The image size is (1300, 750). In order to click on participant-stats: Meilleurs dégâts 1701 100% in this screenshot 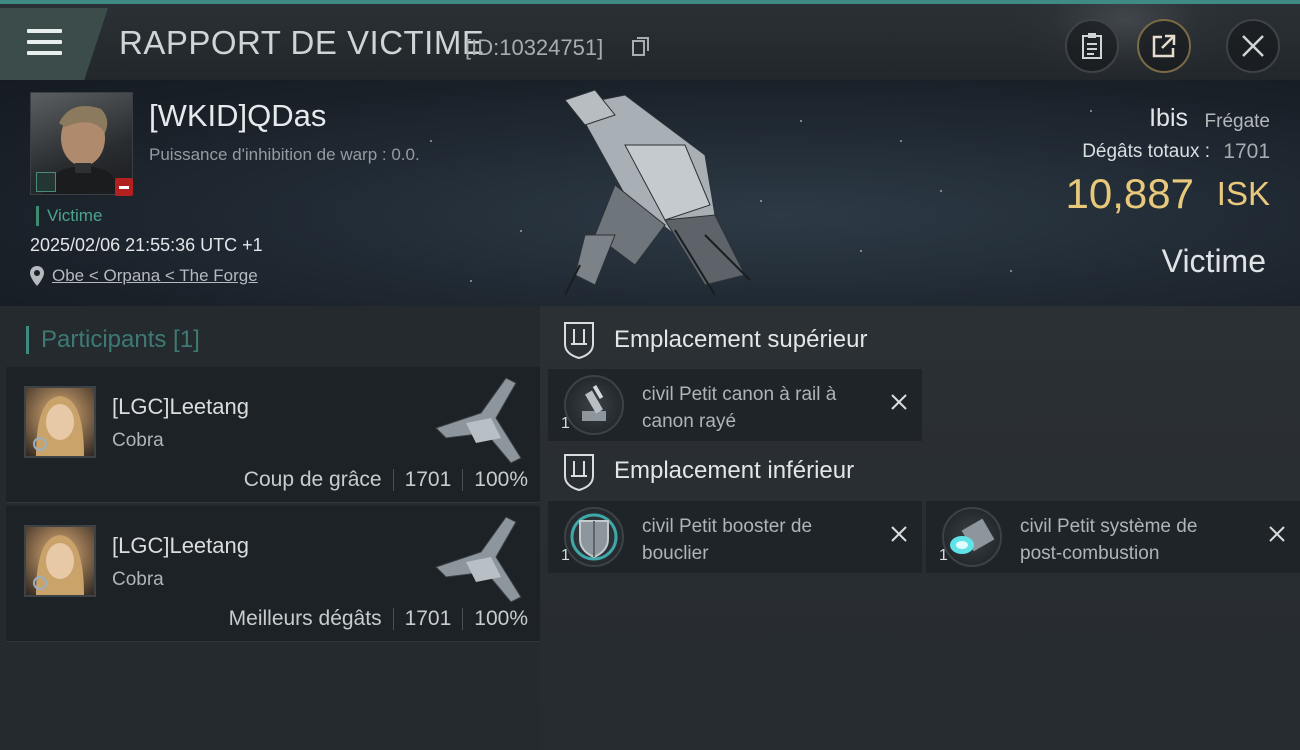, I will do `click(378, 619)`.